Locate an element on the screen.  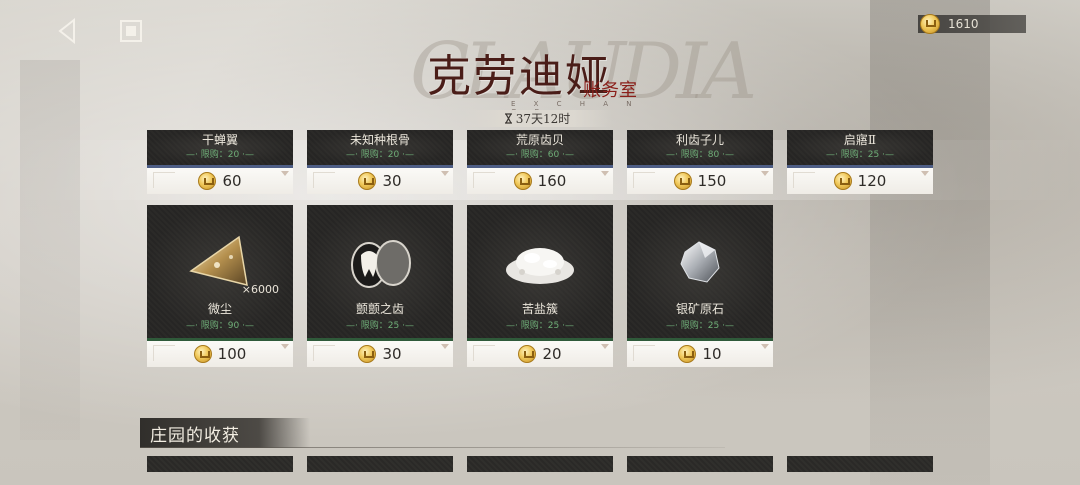
item-name: 启寤Ⅱ is located at coordinates (860, 140).